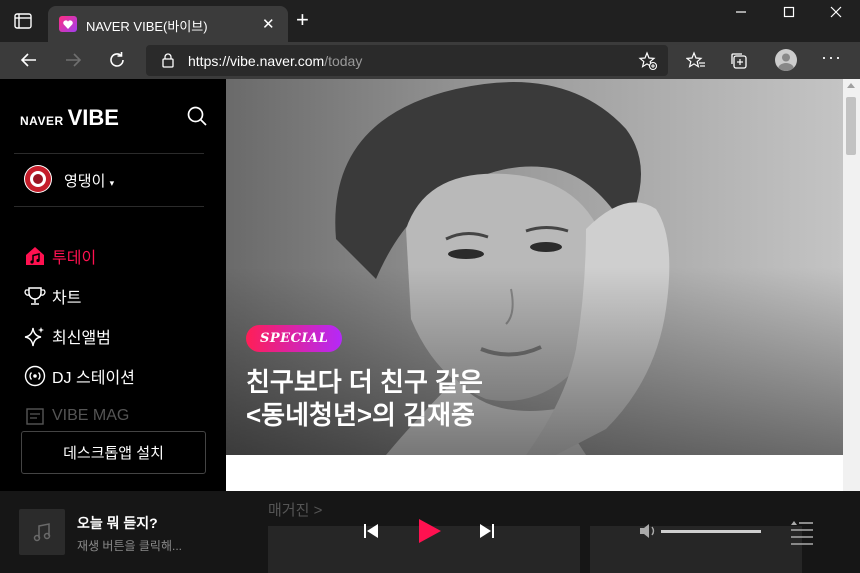  I want to click on play-button, so click(430, 533).